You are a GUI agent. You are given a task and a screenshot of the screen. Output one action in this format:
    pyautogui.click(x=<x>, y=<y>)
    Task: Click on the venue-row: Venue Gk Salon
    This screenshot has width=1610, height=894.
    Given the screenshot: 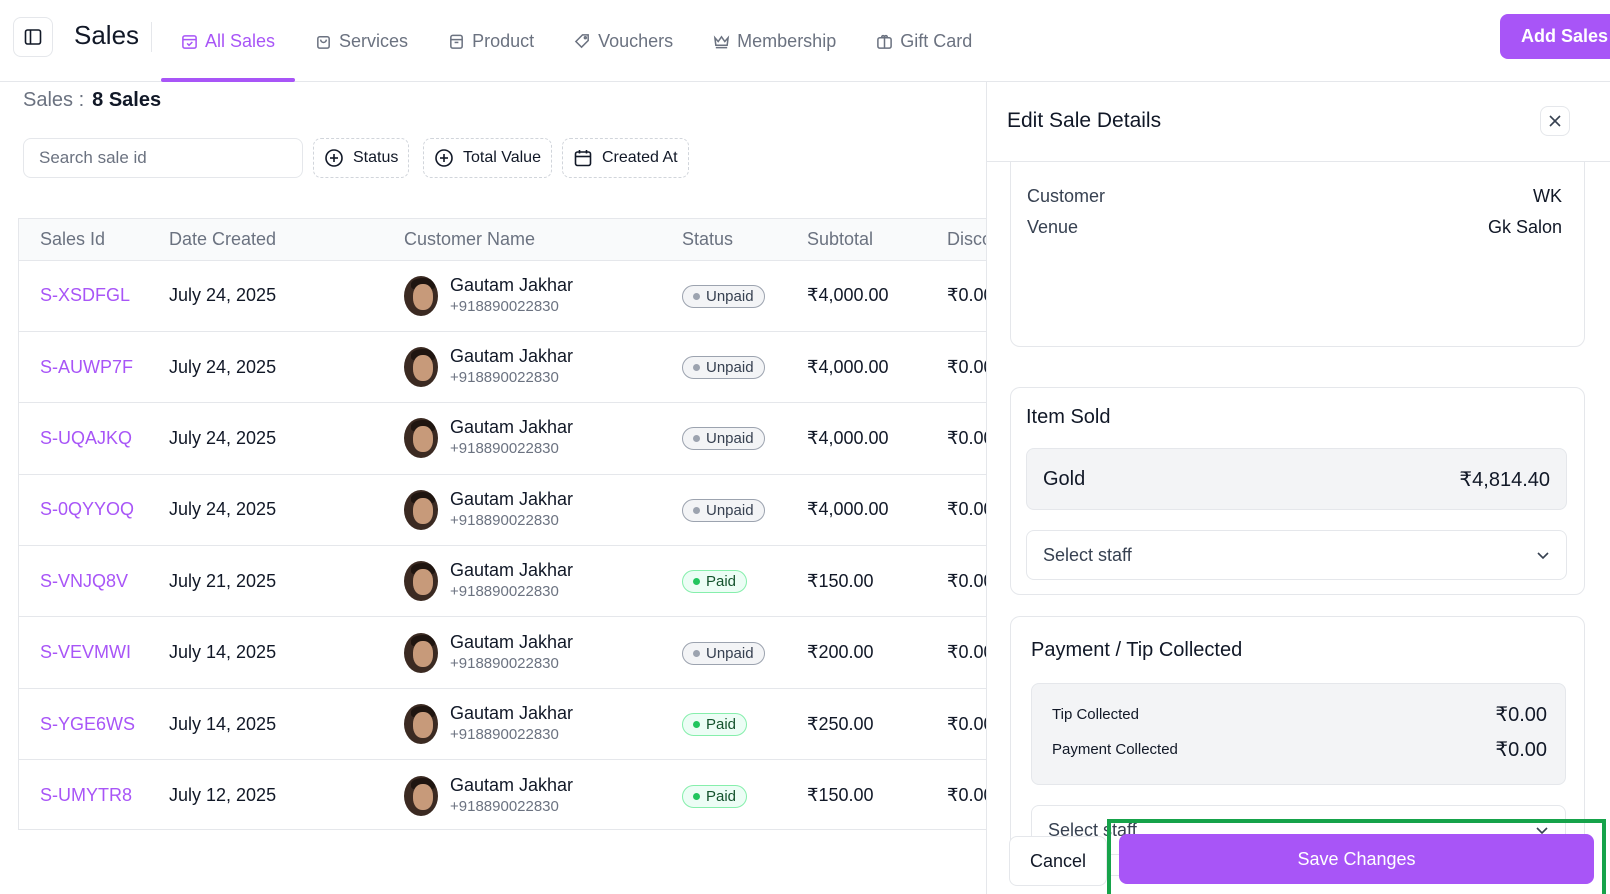 What is the action you would take?
    pyautogui.click(x=1294, y=227)
    